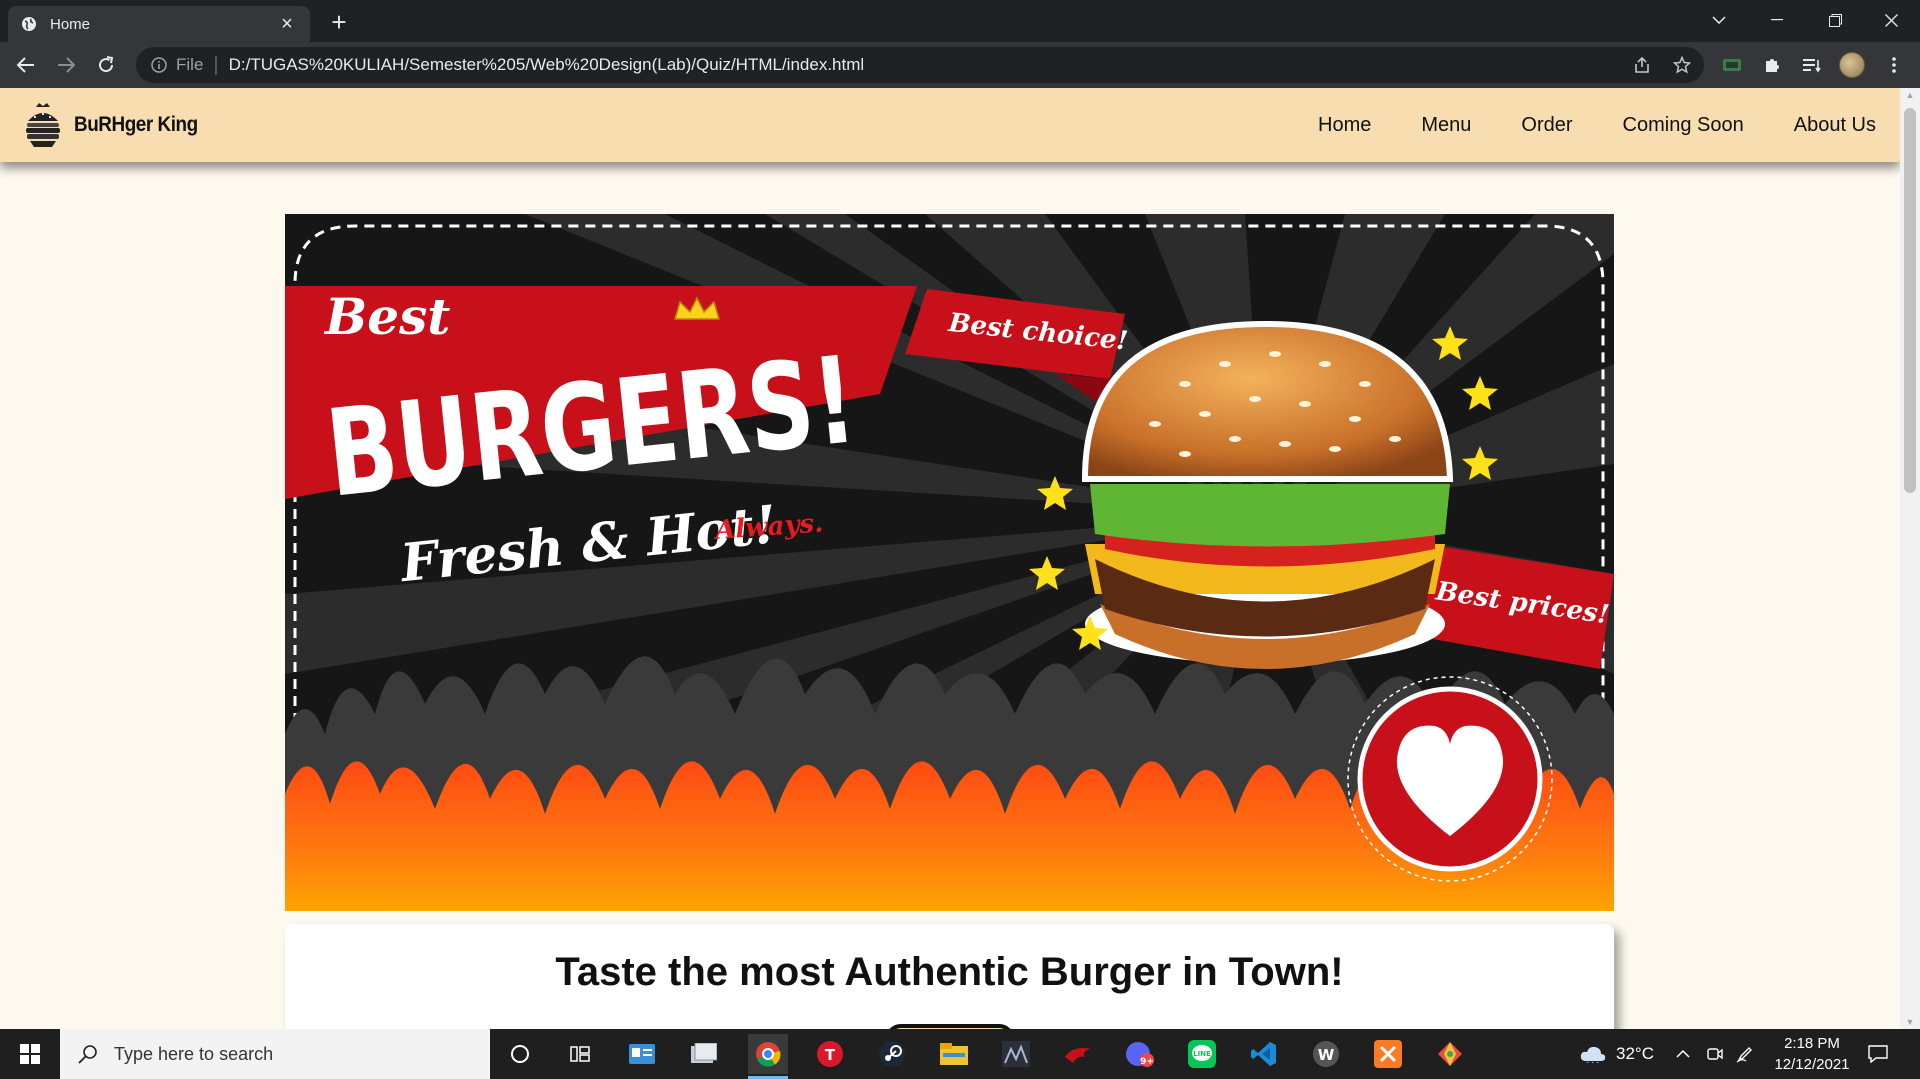 The height and width of the screenshot is (1079, 1920). Describe the element at coordinates (1682, 65) in the screenshot. I see `bookmark-star-icon` at that location.